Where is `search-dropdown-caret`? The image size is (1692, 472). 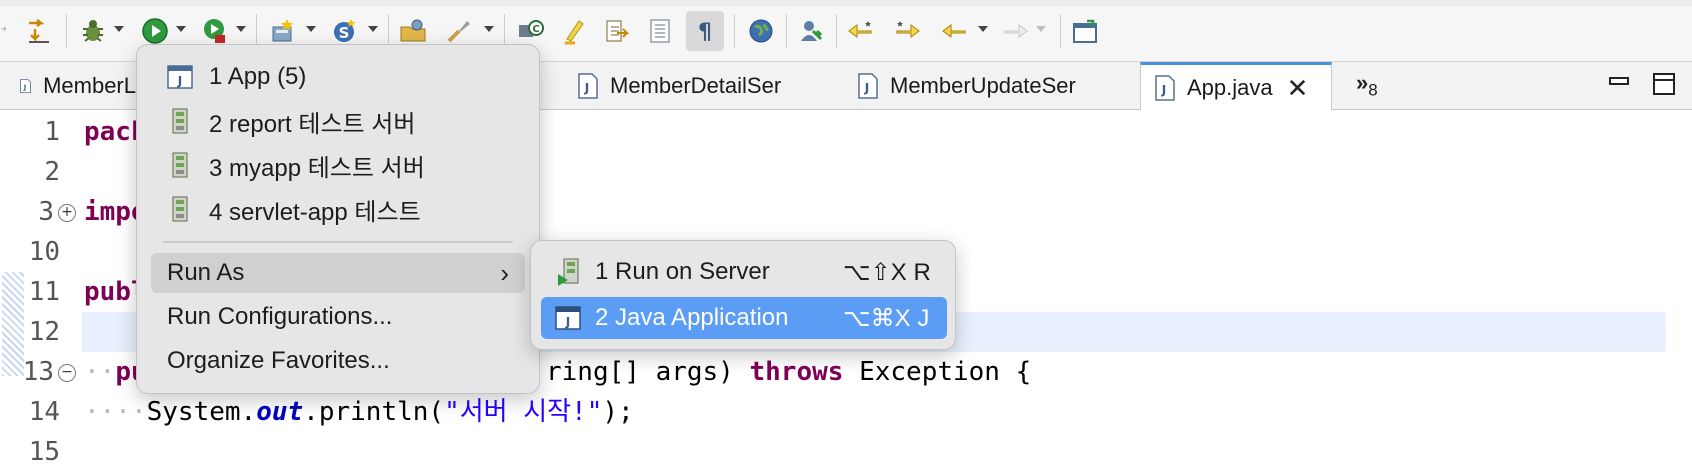 search-dropdown-caret is located at coordinates (489, 29).